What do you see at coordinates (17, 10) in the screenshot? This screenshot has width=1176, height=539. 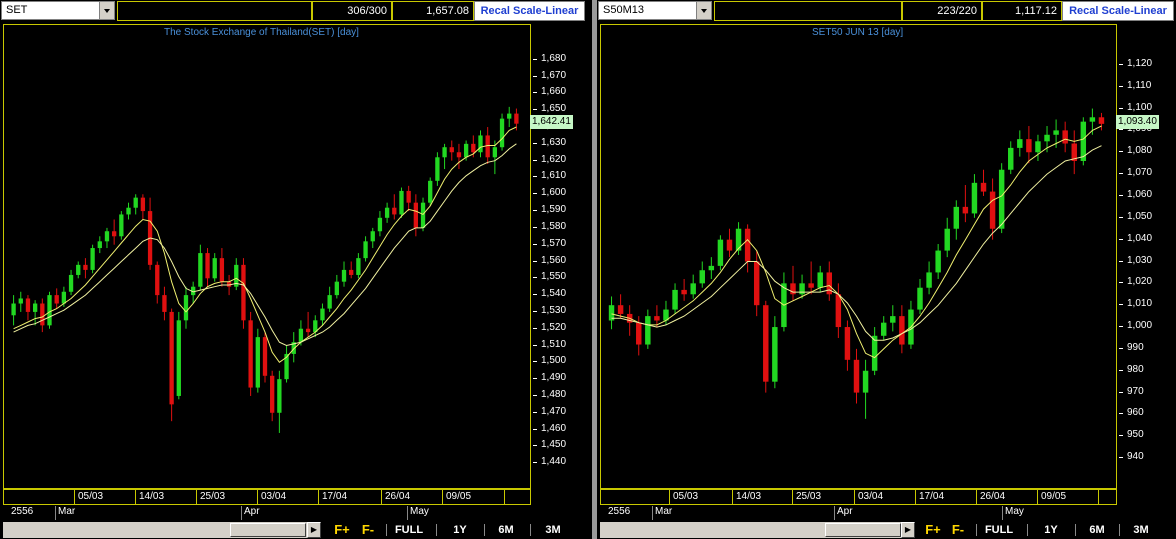 I see `symbol-value: SET` at bounding box center [17, 10].